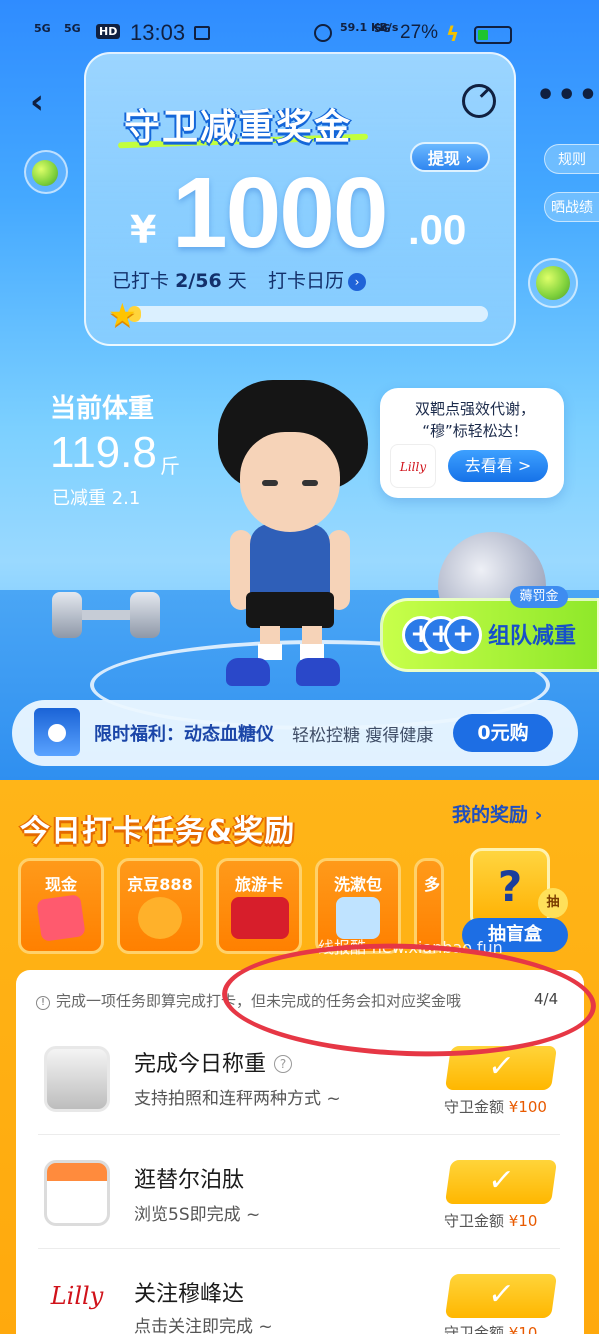 Image resolution: width=599 pixels, height=1334 pixels. I want to click on task-2-reward: 守卫金额 ¥10, so click(490, 1220).